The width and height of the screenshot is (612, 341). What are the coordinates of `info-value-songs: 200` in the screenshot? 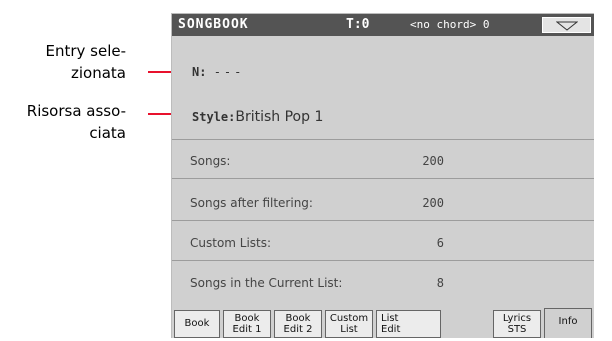 It's located at (433, 161).